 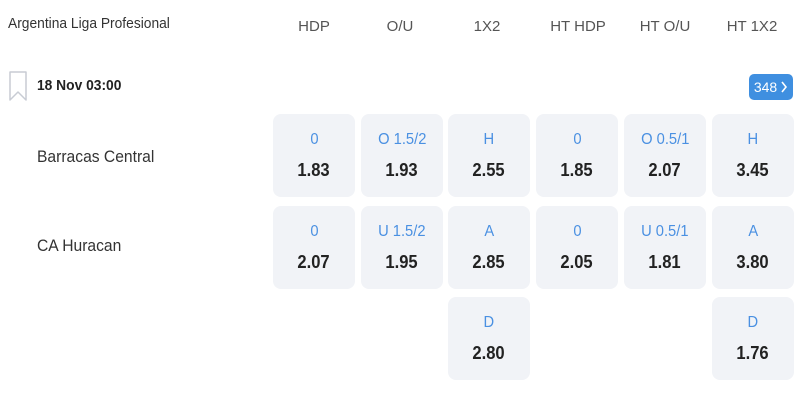 I want to click on more-markets-count: 348, so click(x=765, y=87).